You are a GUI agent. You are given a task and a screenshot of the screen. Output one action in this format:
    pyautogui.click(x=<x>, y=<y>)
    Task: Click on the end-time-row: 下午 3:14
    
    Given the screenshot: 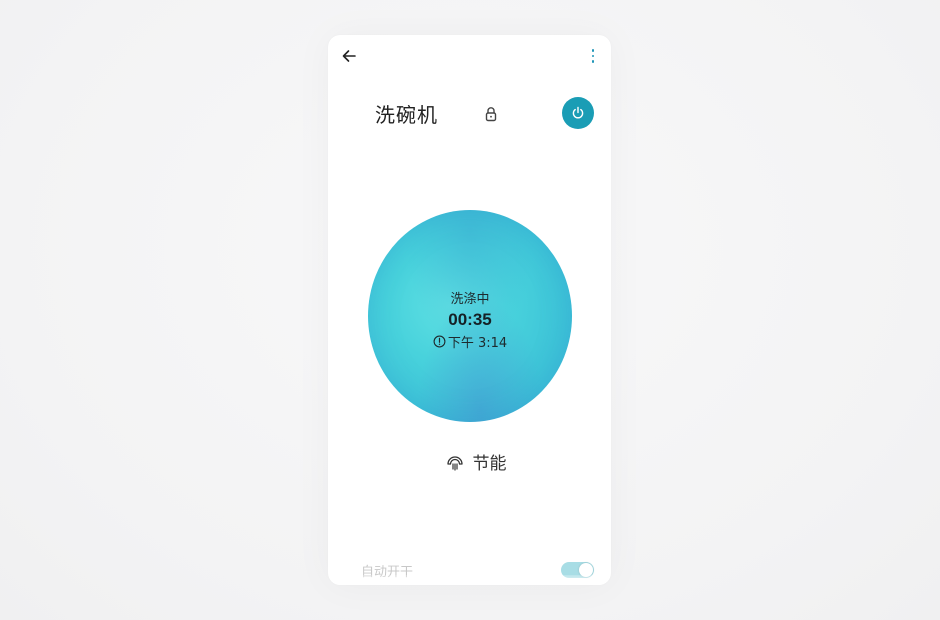 What is the action you would take?
    pyautogui.click(x=470, y=341)
    